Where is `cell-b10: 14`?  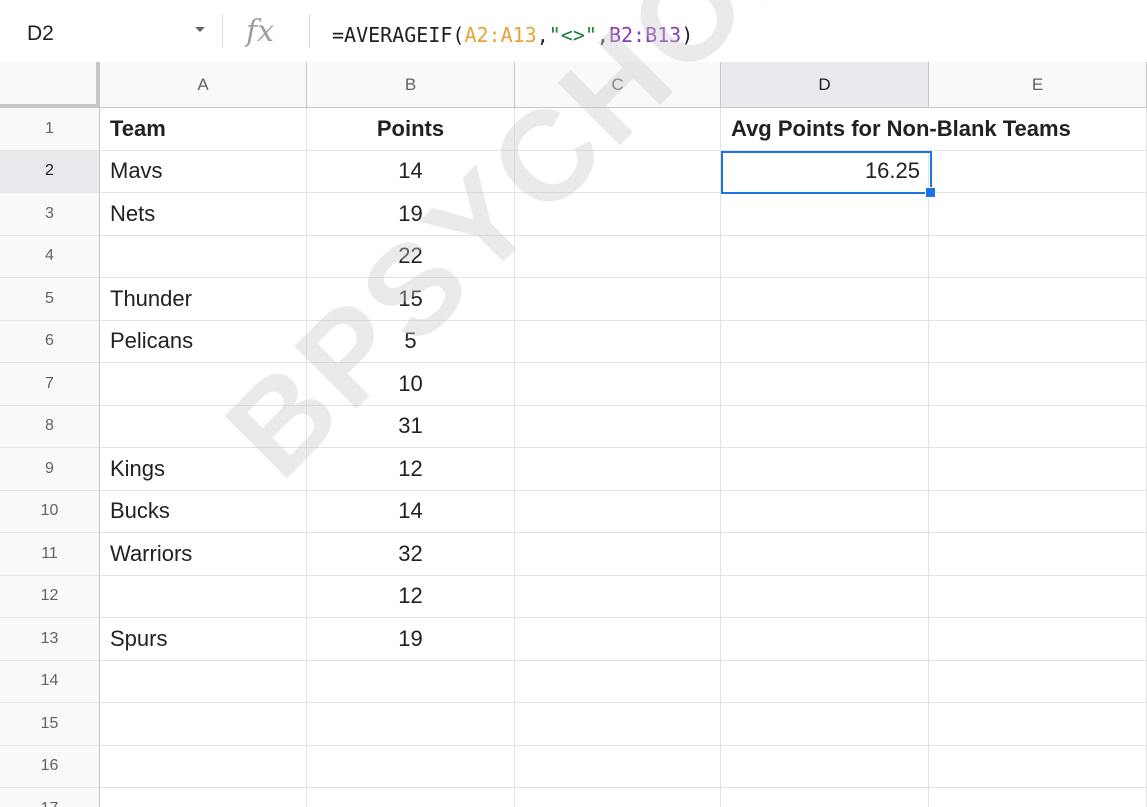 cell-b10: 14 is located at coordinates (411, 511).